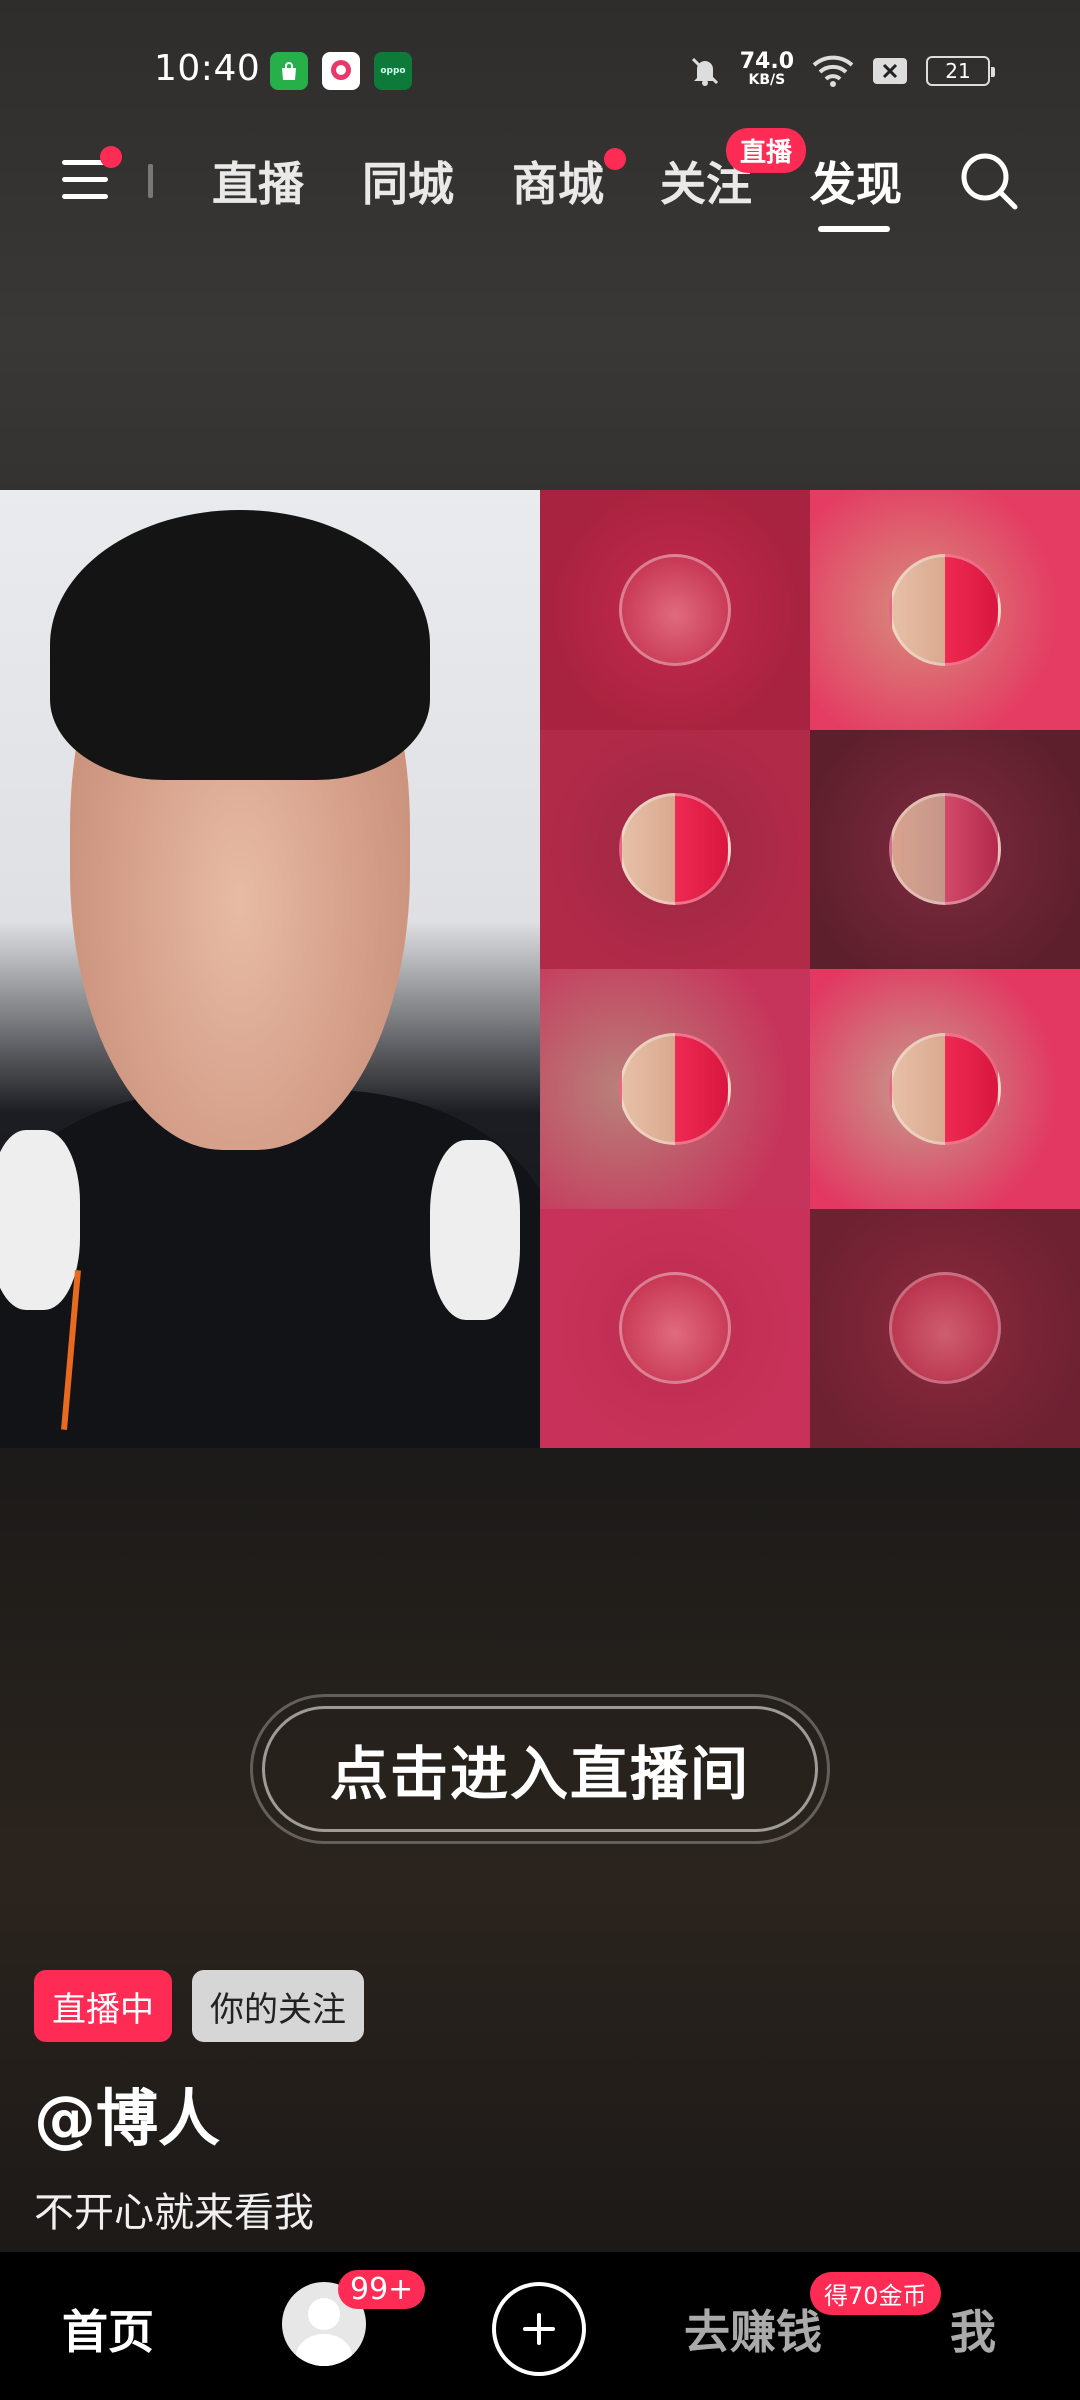  Describe the element at coordinates (615, 159) in the screenshot. I see `tab-mall-dot` at that location.